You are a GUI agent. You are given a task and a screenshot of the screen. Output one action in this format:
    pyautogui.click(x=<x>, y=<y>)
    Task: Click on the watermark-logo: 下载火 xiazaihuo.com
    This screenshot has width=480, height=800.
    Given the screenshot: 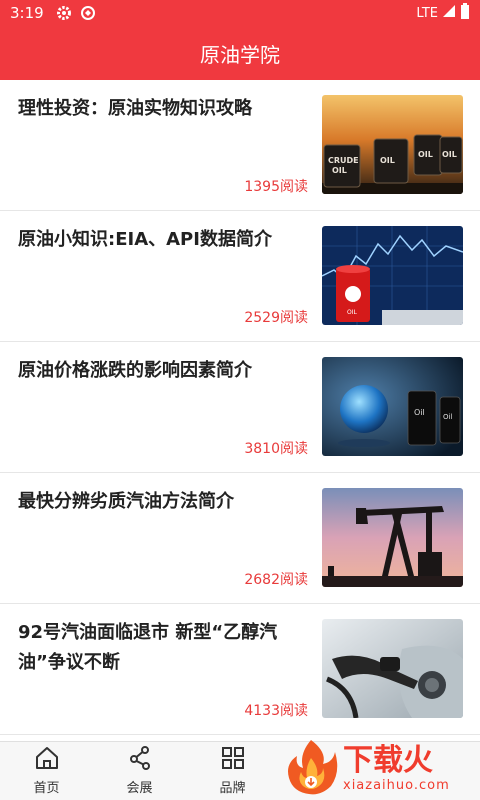 What is the action you would take?
    pyautogui.click(x=381, y=768)
    